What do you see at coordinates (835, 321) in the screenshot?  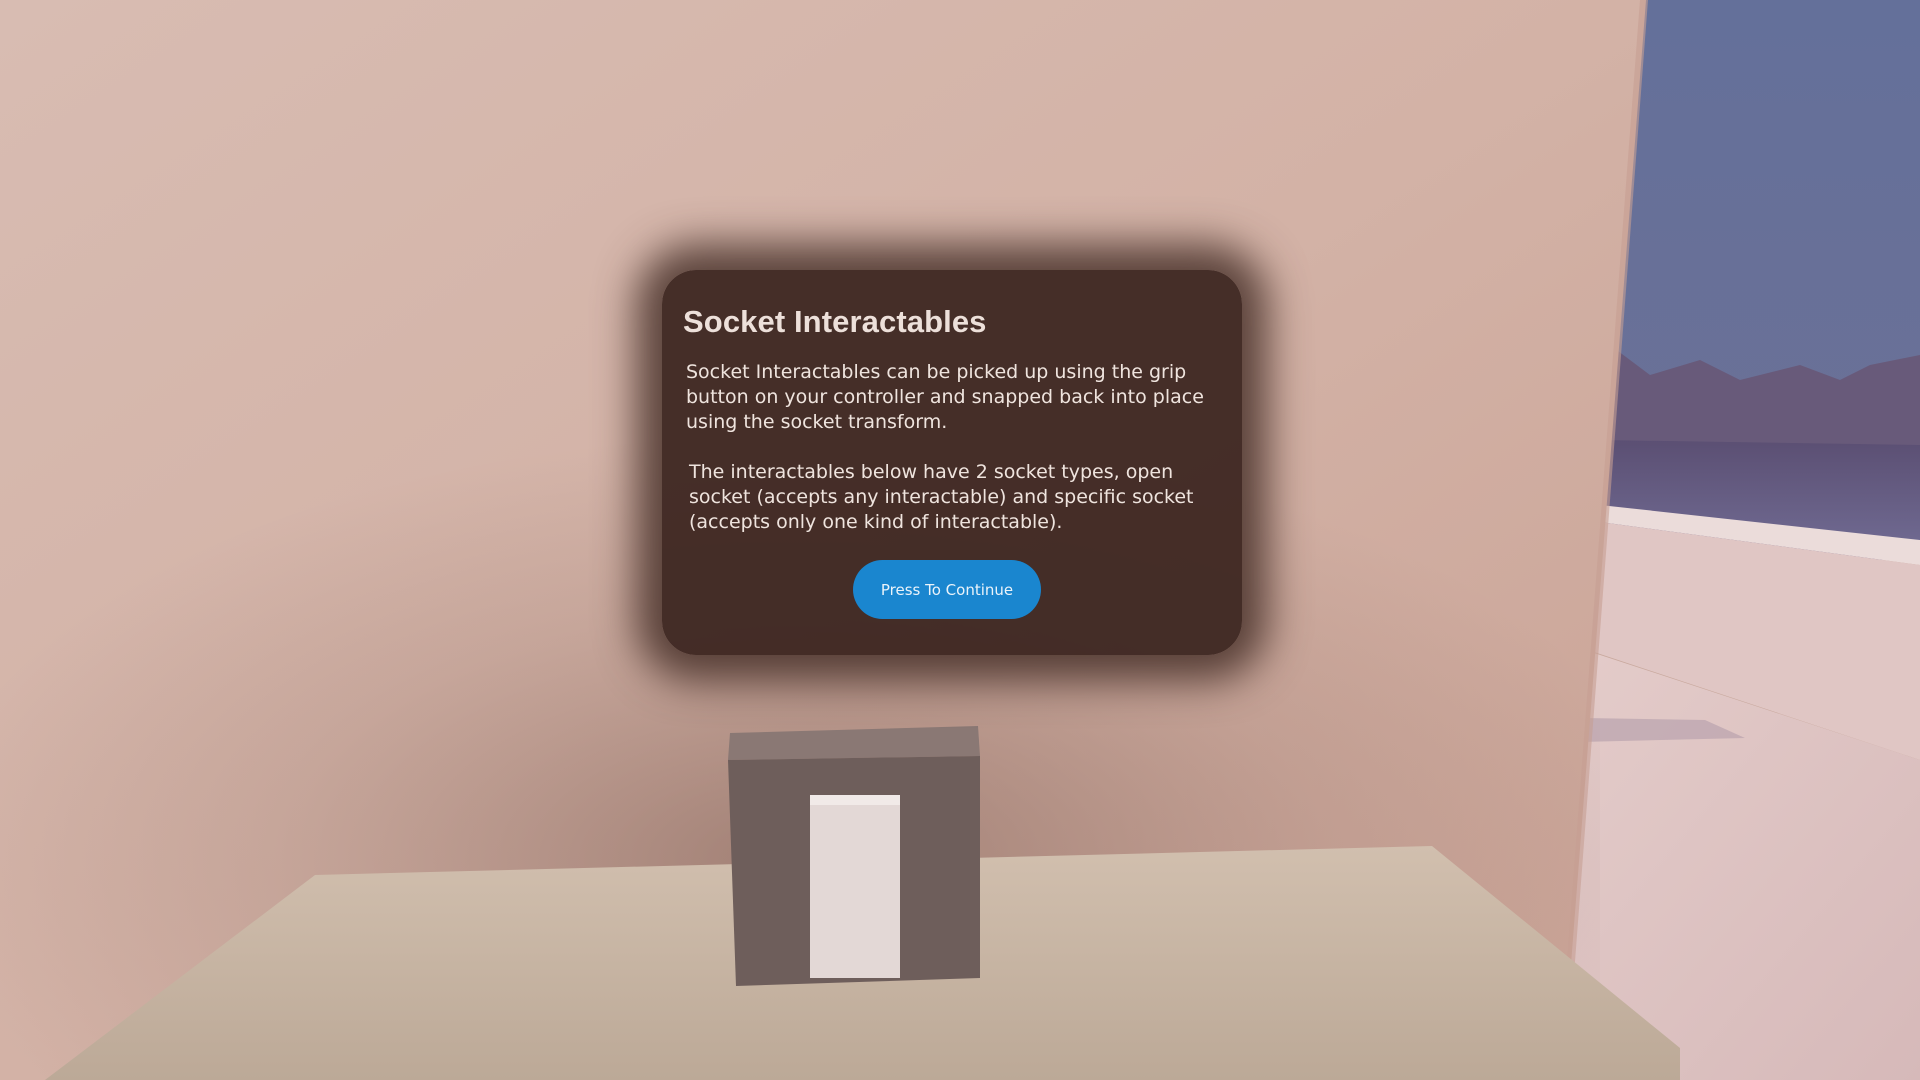 I see `panel-title: Socket Interactables` at bounding box center [835, 321].